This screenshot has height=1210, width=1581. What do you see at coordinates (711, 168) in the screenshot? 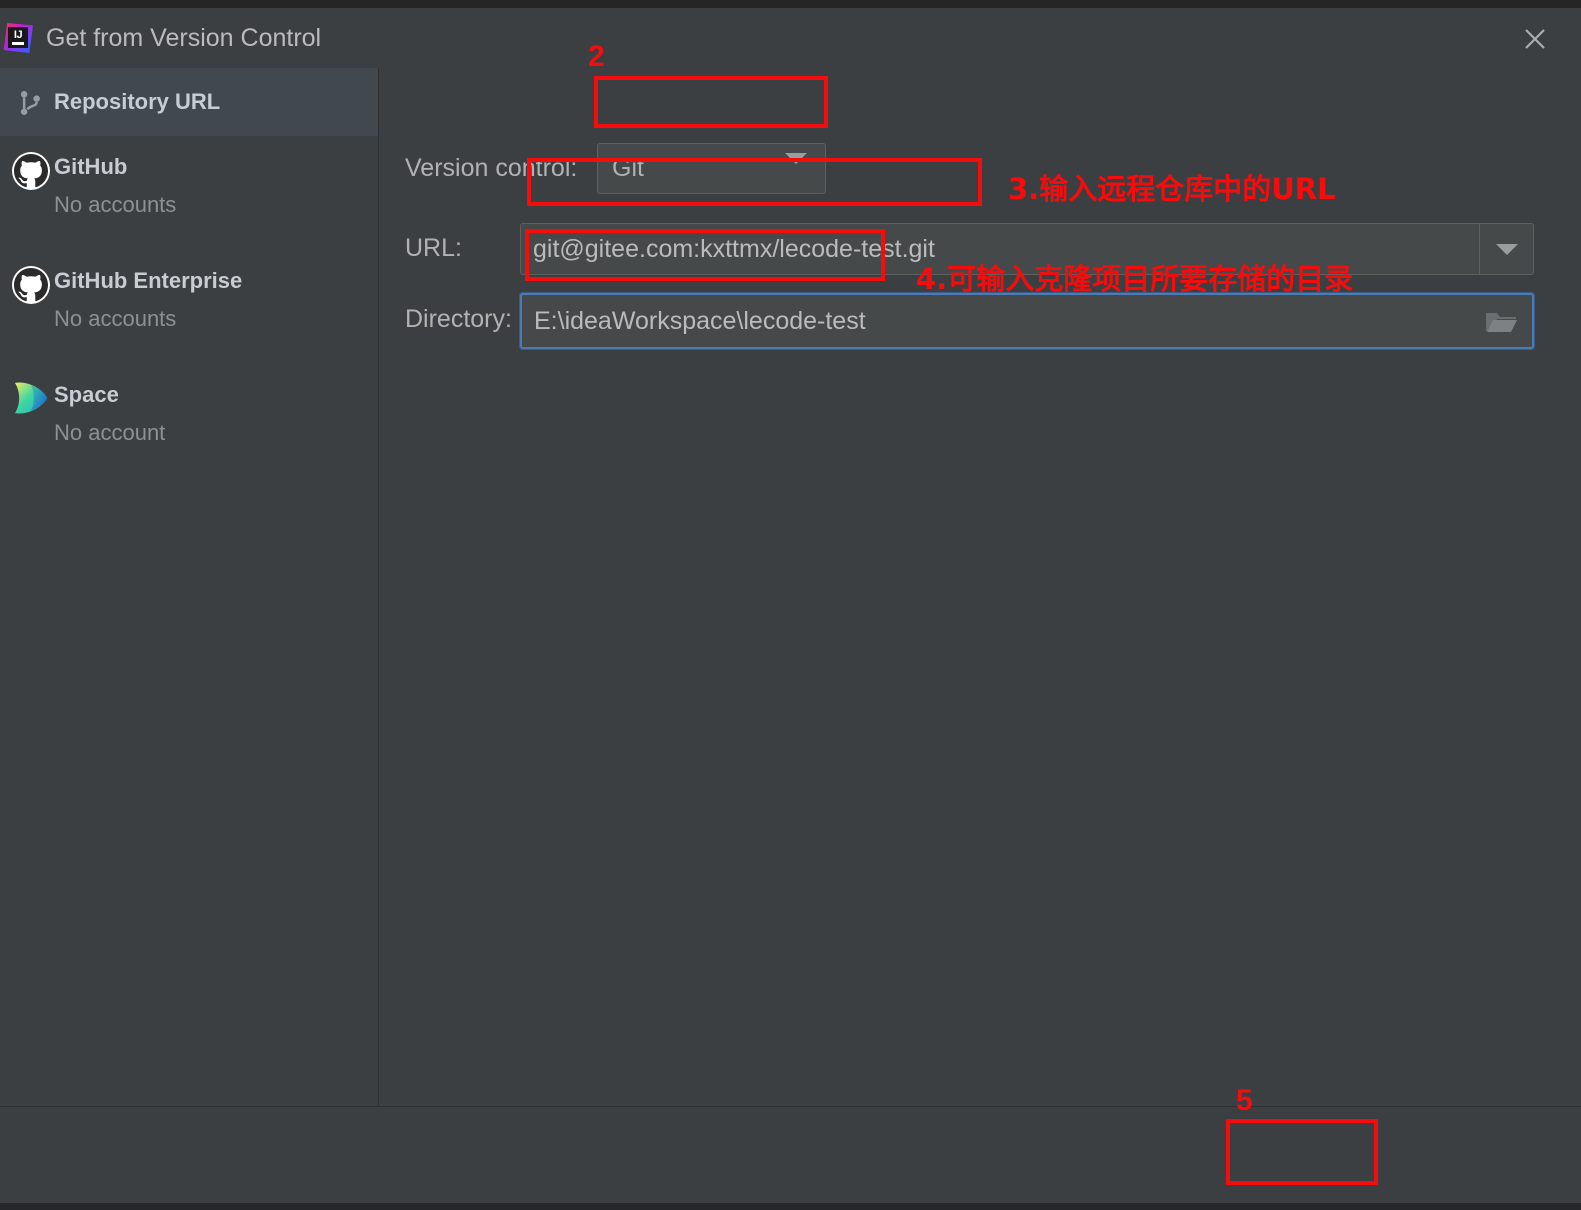
I see `version-control-select: Git` at bounding box center [711, 168].